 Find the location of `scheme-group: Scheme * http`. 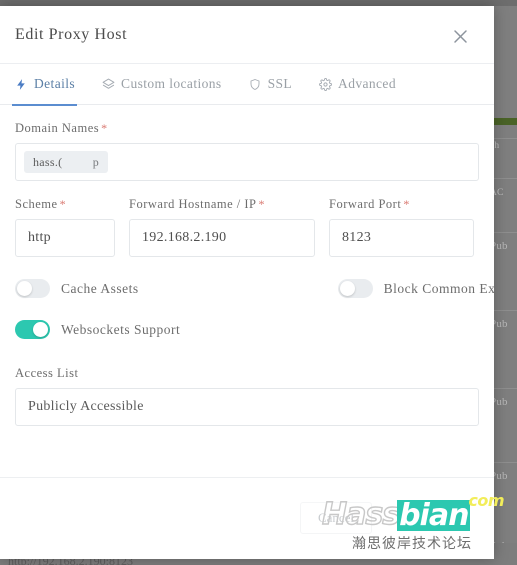

scheme-group: Scheme * http is located at coordinates (65, 227).